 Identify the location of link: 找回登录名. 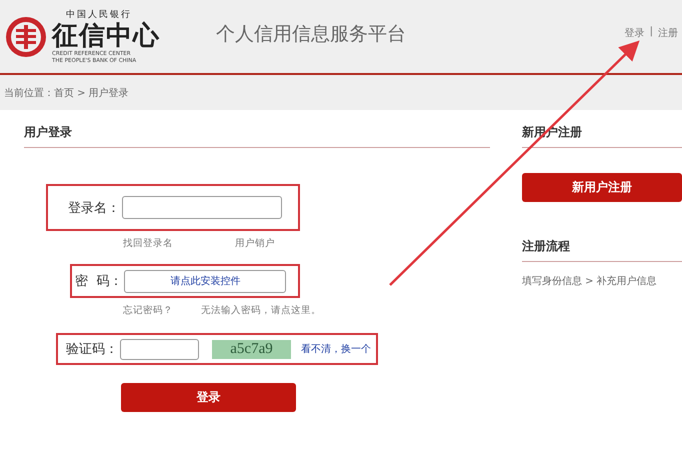
(148, 243).